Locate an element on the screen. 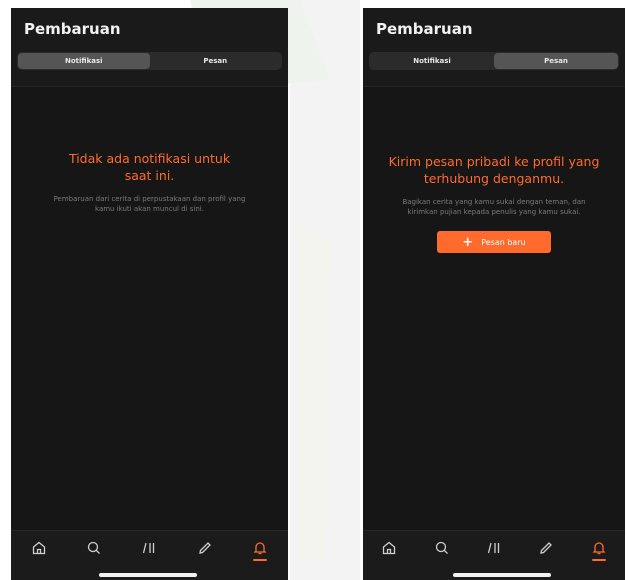 The width and height of the screenshot is (628, 580). new-message-button: + Pesan baru is located at coordinates (494, 242).